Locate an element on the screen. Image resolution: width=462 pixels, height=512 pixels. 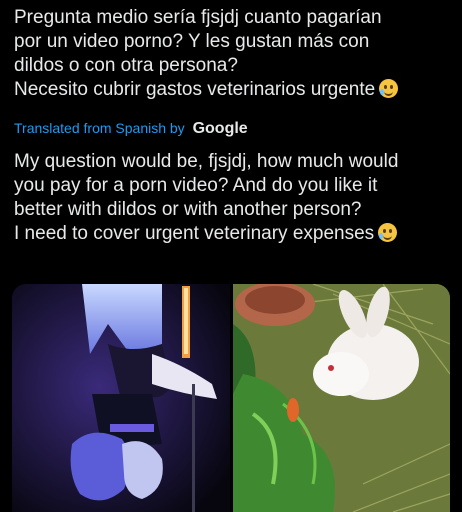
google-logo: Google is located at coordinates (220, 128).